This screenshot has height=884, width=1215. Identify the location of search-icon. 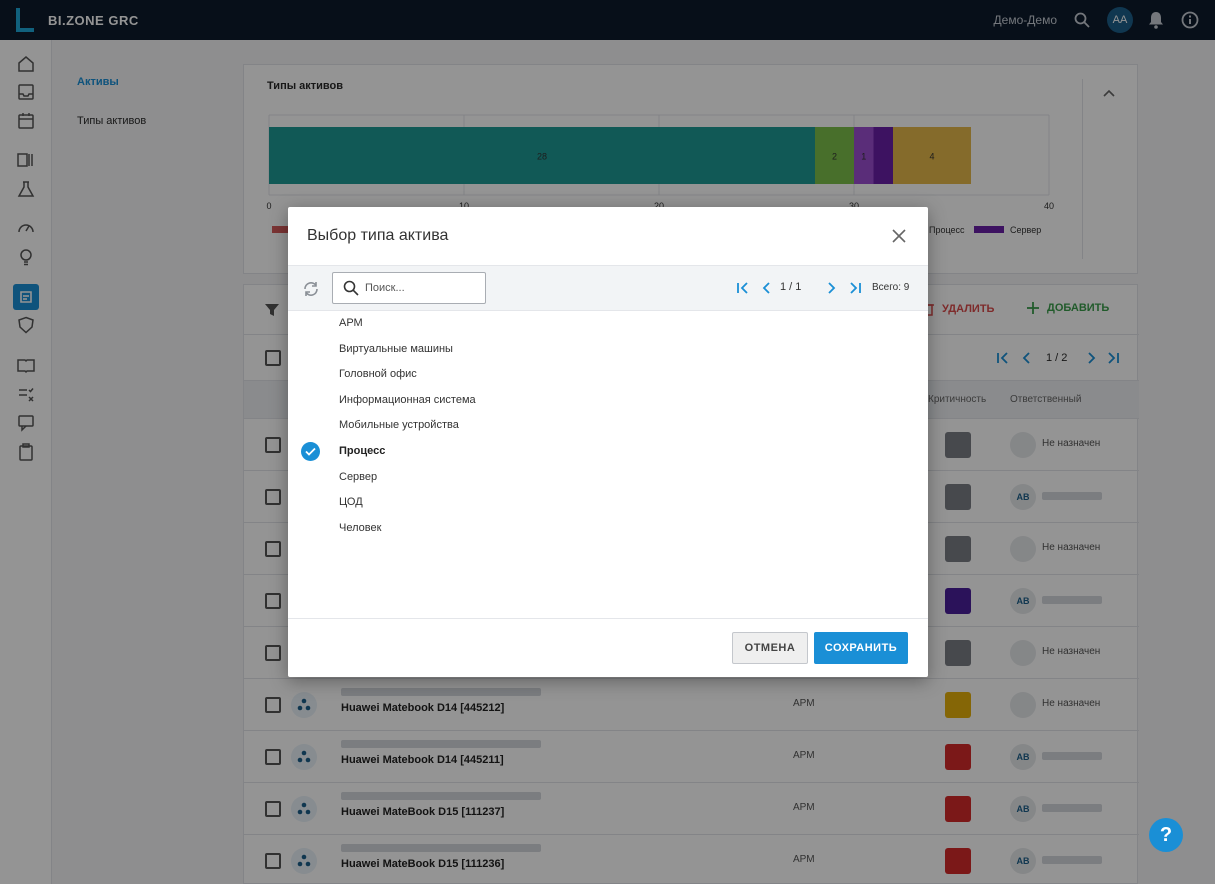
(351, 289).